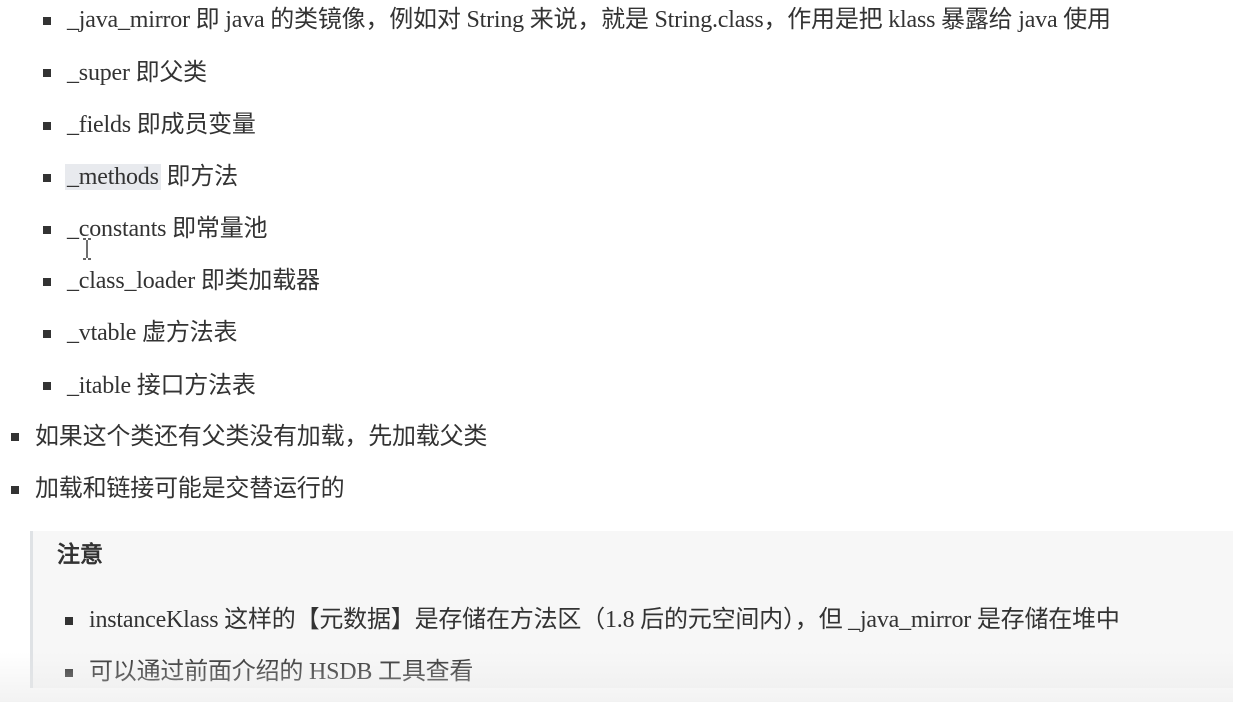  I want to click on list-item-vtable: _vtable 虚方法表, so click(152, 333).